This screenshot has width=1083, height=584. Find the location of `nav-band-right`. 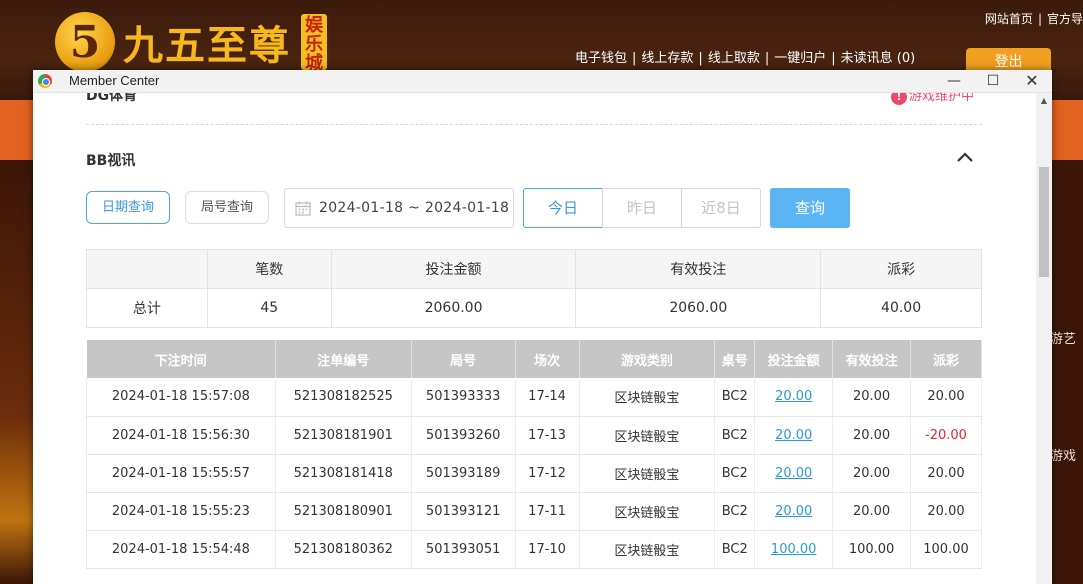

nav-band-right is located at coordinates (1066, 130).